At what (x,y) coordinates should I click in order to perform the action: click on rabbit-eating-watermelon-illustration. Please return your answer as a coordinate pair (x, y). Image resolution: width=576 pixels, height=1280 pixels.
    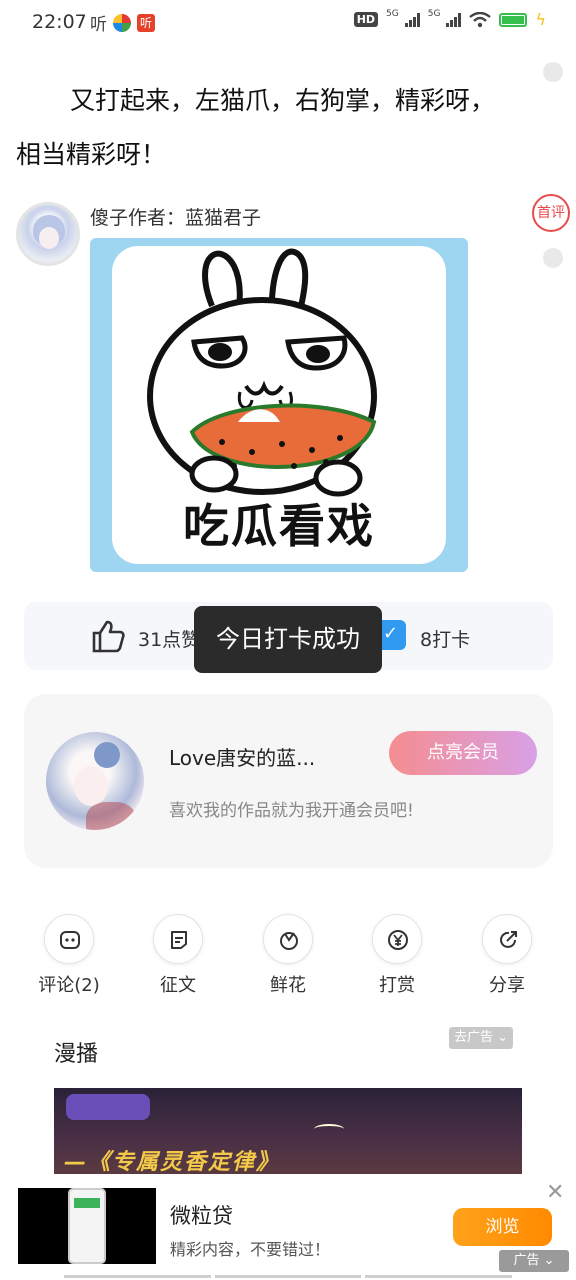
    Looking at the image, I should click on (262, 372).